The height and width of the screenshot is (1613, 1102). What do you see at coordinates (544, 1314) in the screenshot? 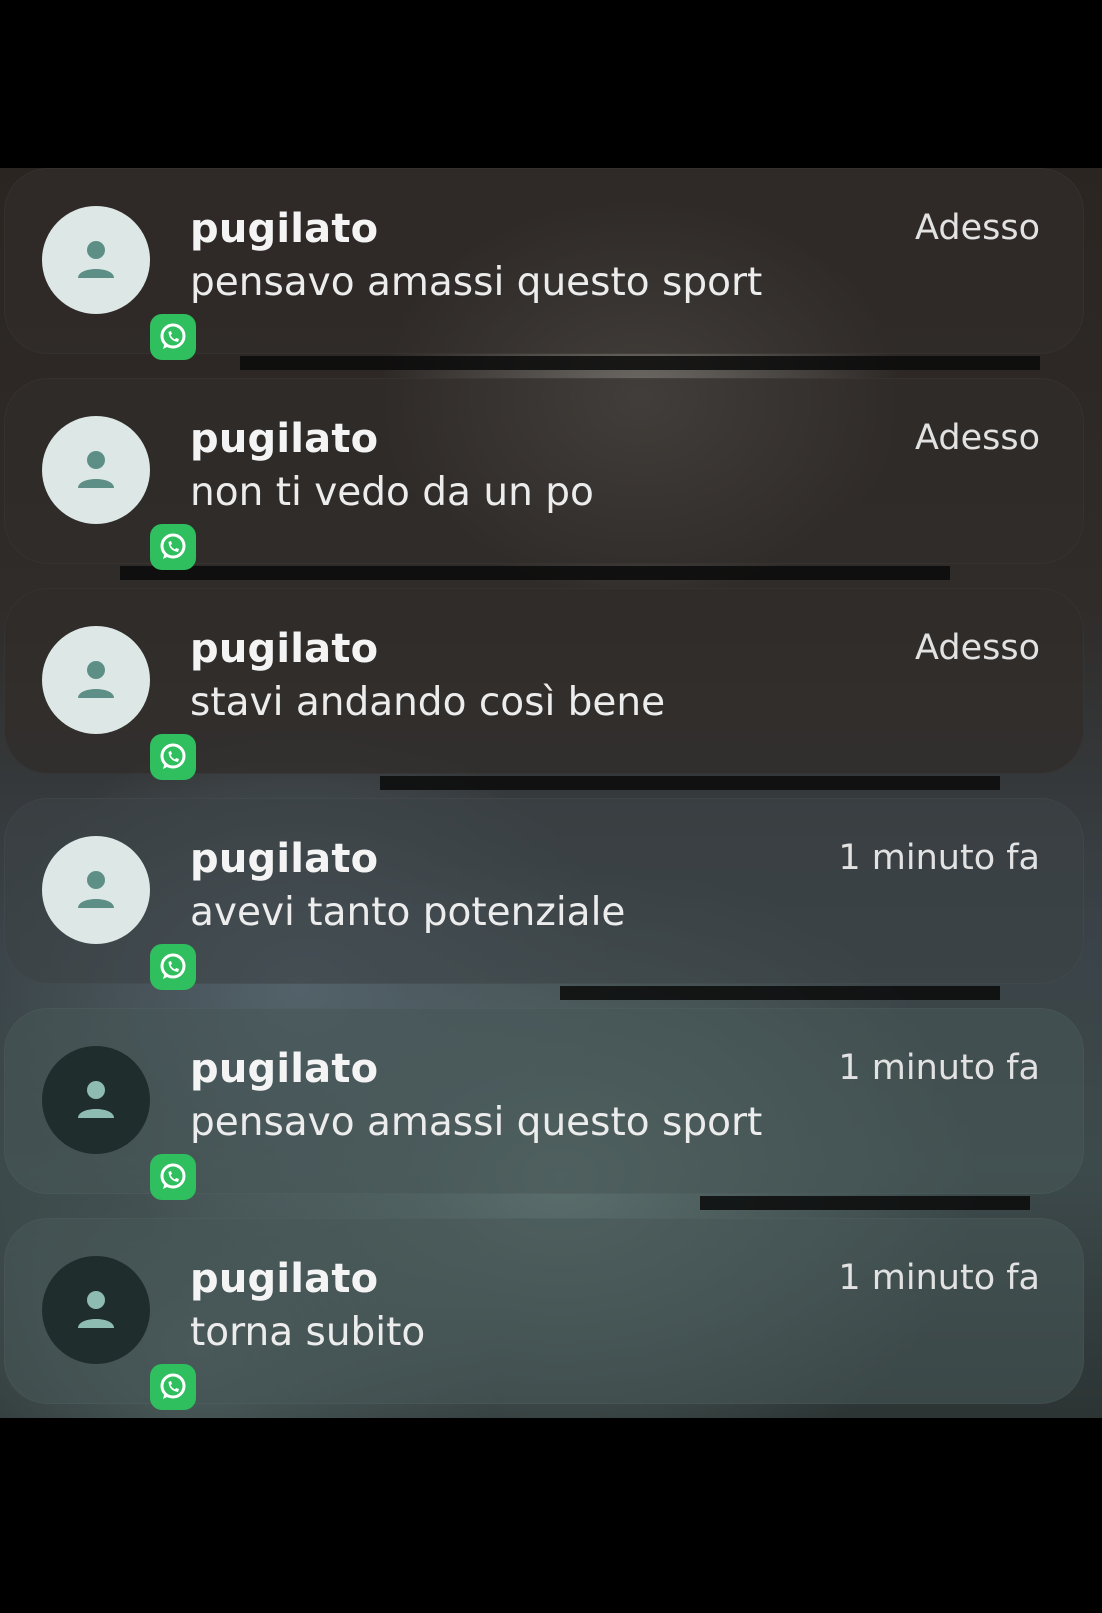
I see `notification-card: pugilato torna subito 1 minuto fa` at bounding box center [544, 1314].